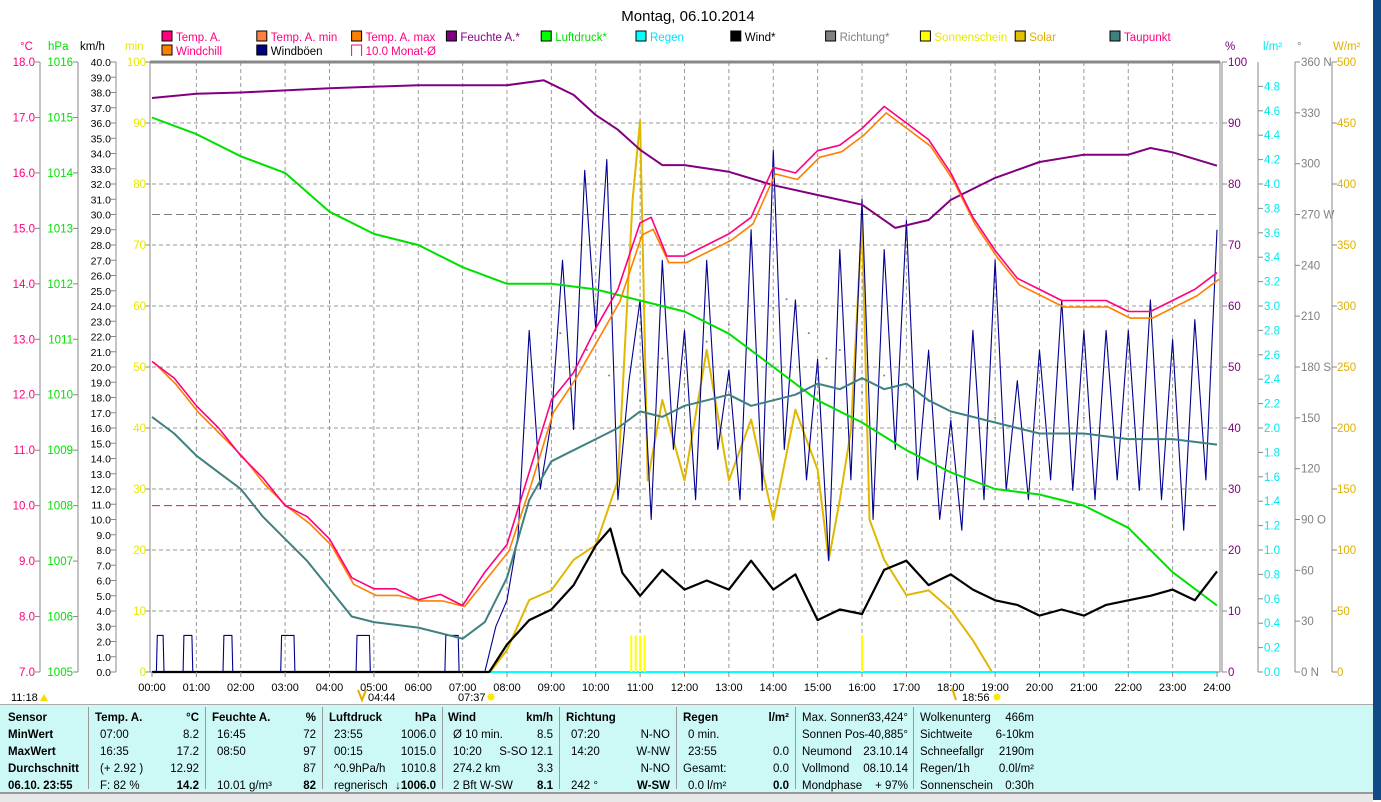  Describe the element at coordinates (1173, 688) in the screenshot. I see `x-tick-label: 23:00` at that location.